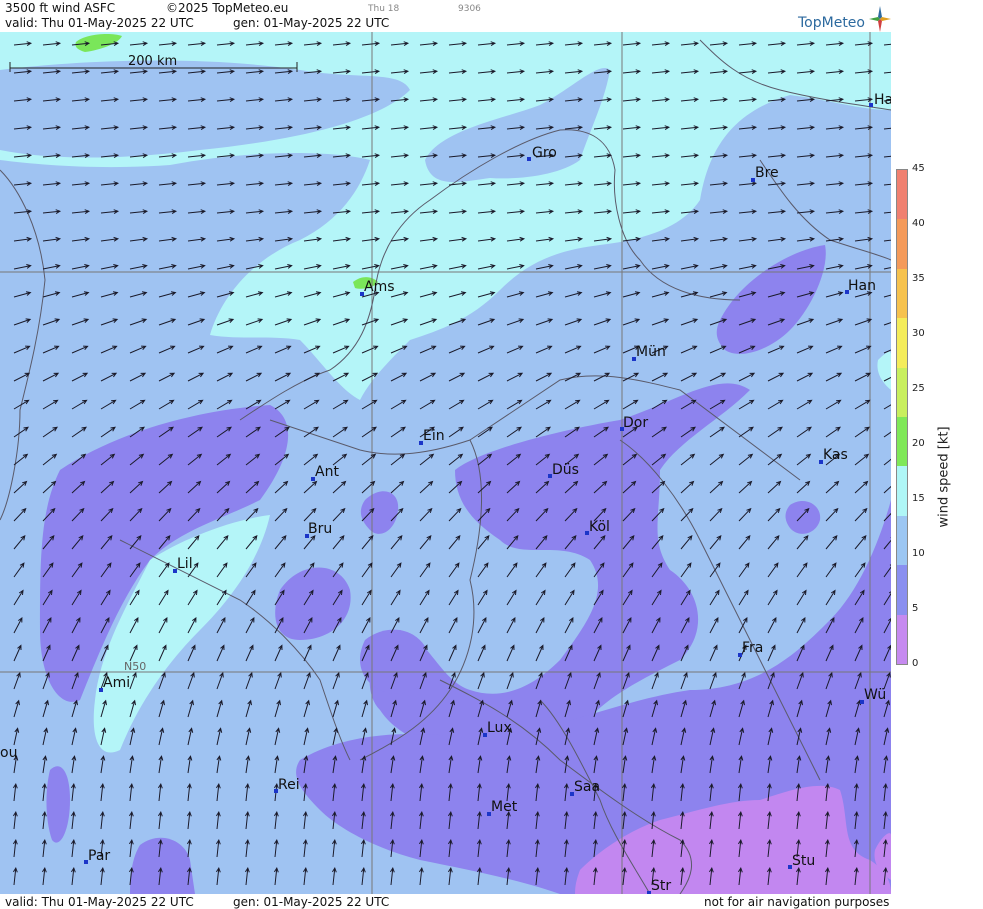  I want to click on svg-text: Ein, so click(434, 436).